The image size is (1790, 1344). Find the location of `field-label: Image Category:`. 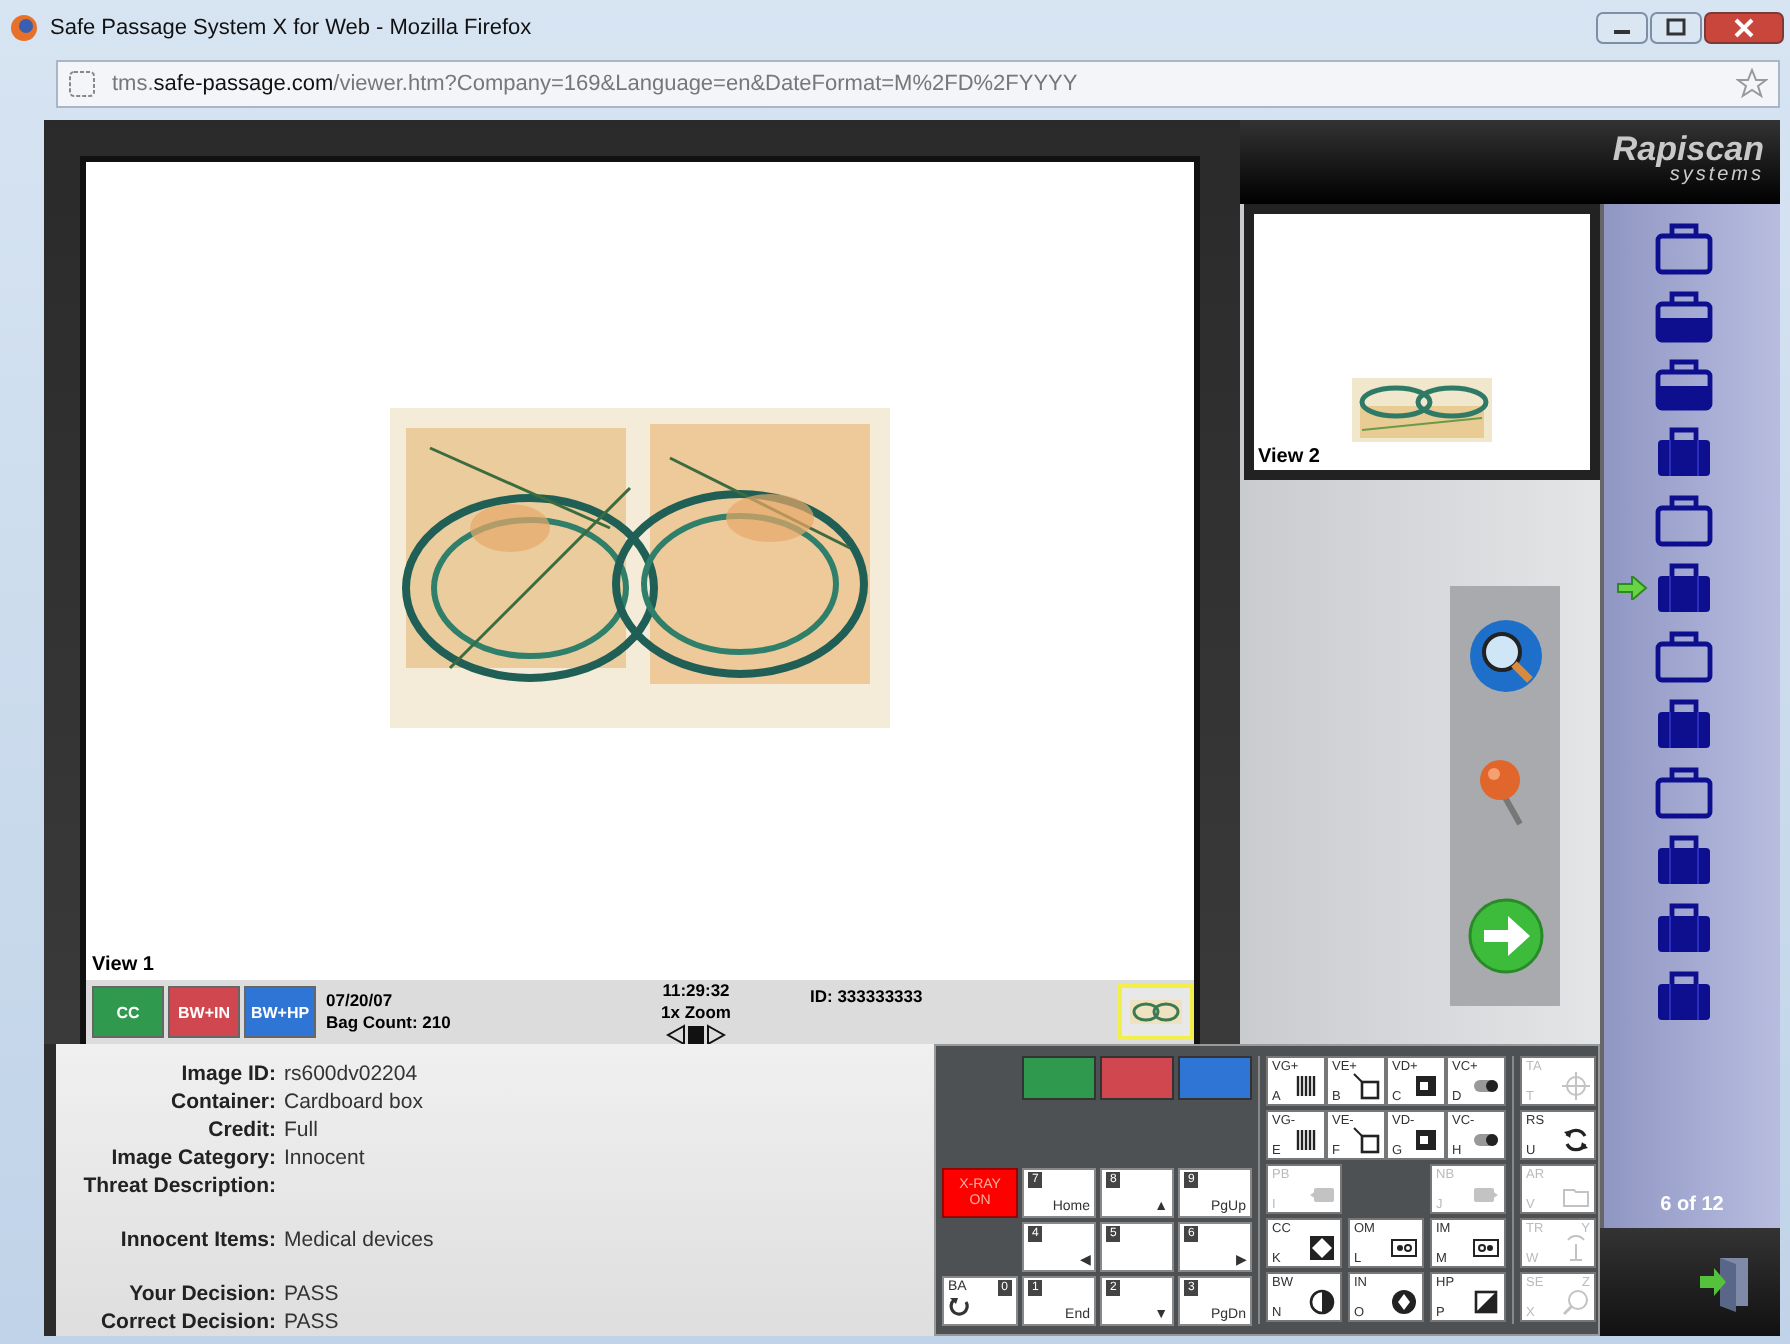

field-label: Image Category: is located at coordinates (192, 1158).